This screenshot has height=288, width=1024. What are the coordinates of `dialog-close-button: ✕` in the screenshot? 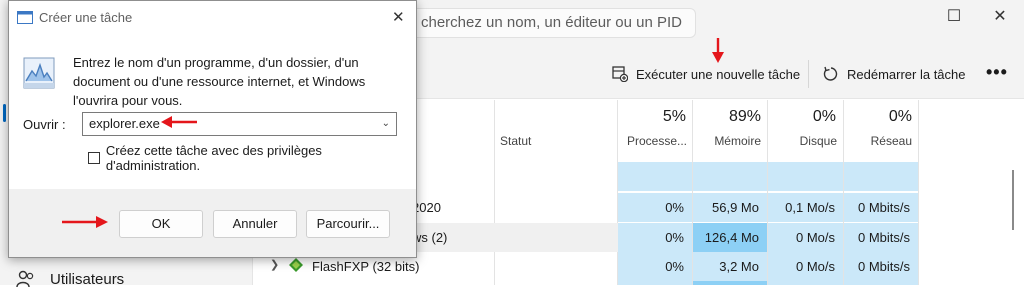 It's located at (398, 17).